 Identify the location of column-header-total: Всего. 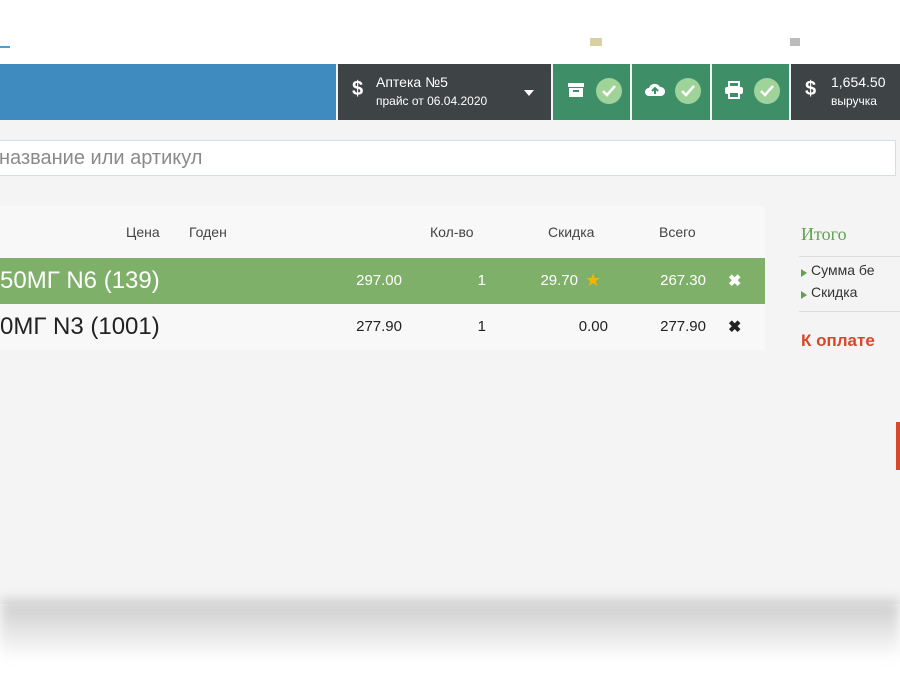
(677, 232).